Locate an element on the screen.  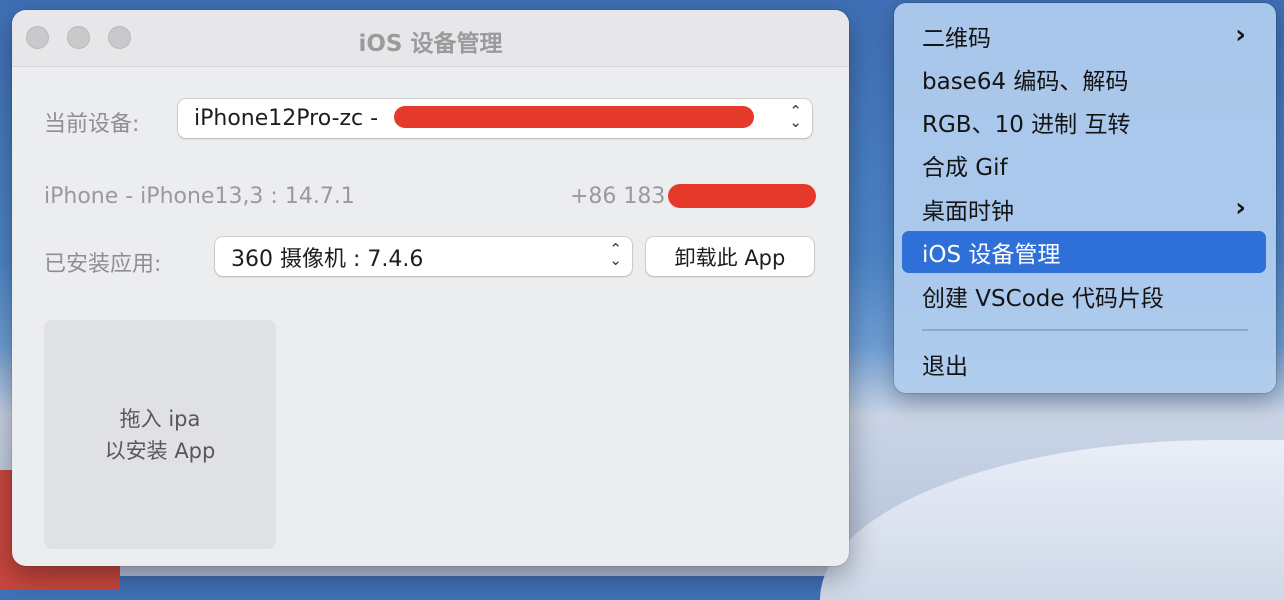
menu-separator is located at coordinates (1085, 330).